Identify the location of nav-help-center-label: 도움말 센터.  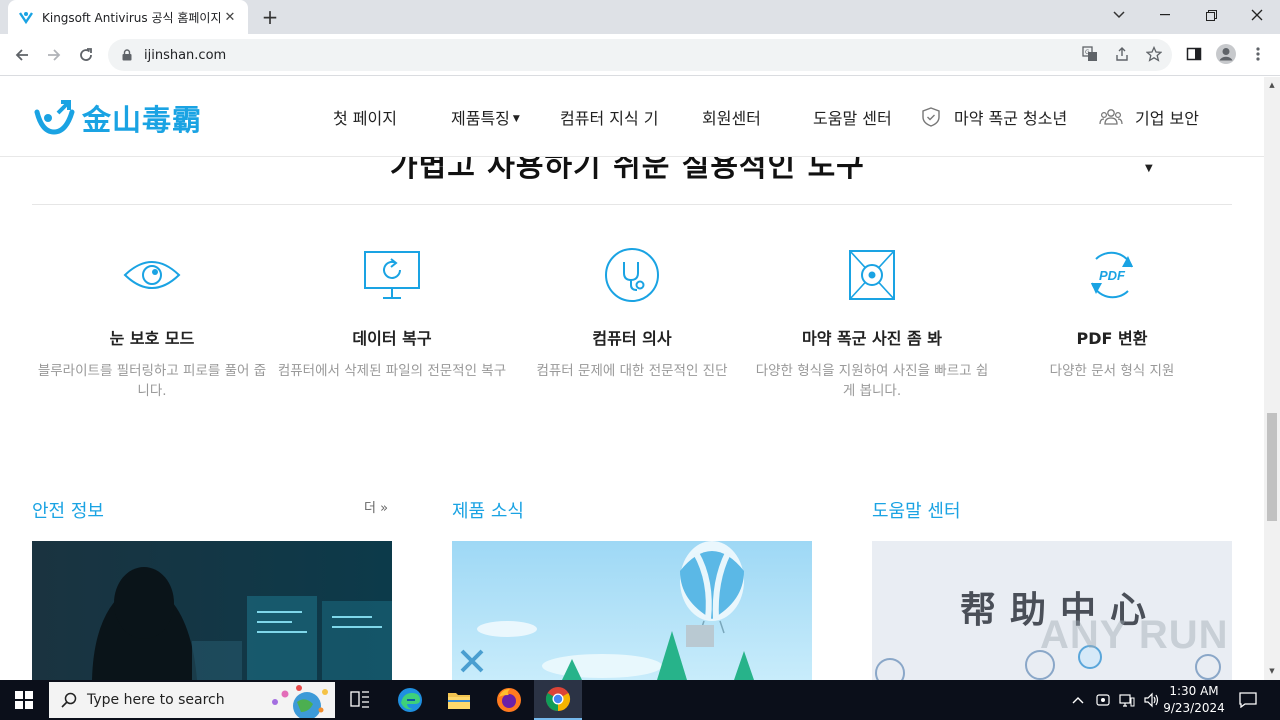
(852, 118).